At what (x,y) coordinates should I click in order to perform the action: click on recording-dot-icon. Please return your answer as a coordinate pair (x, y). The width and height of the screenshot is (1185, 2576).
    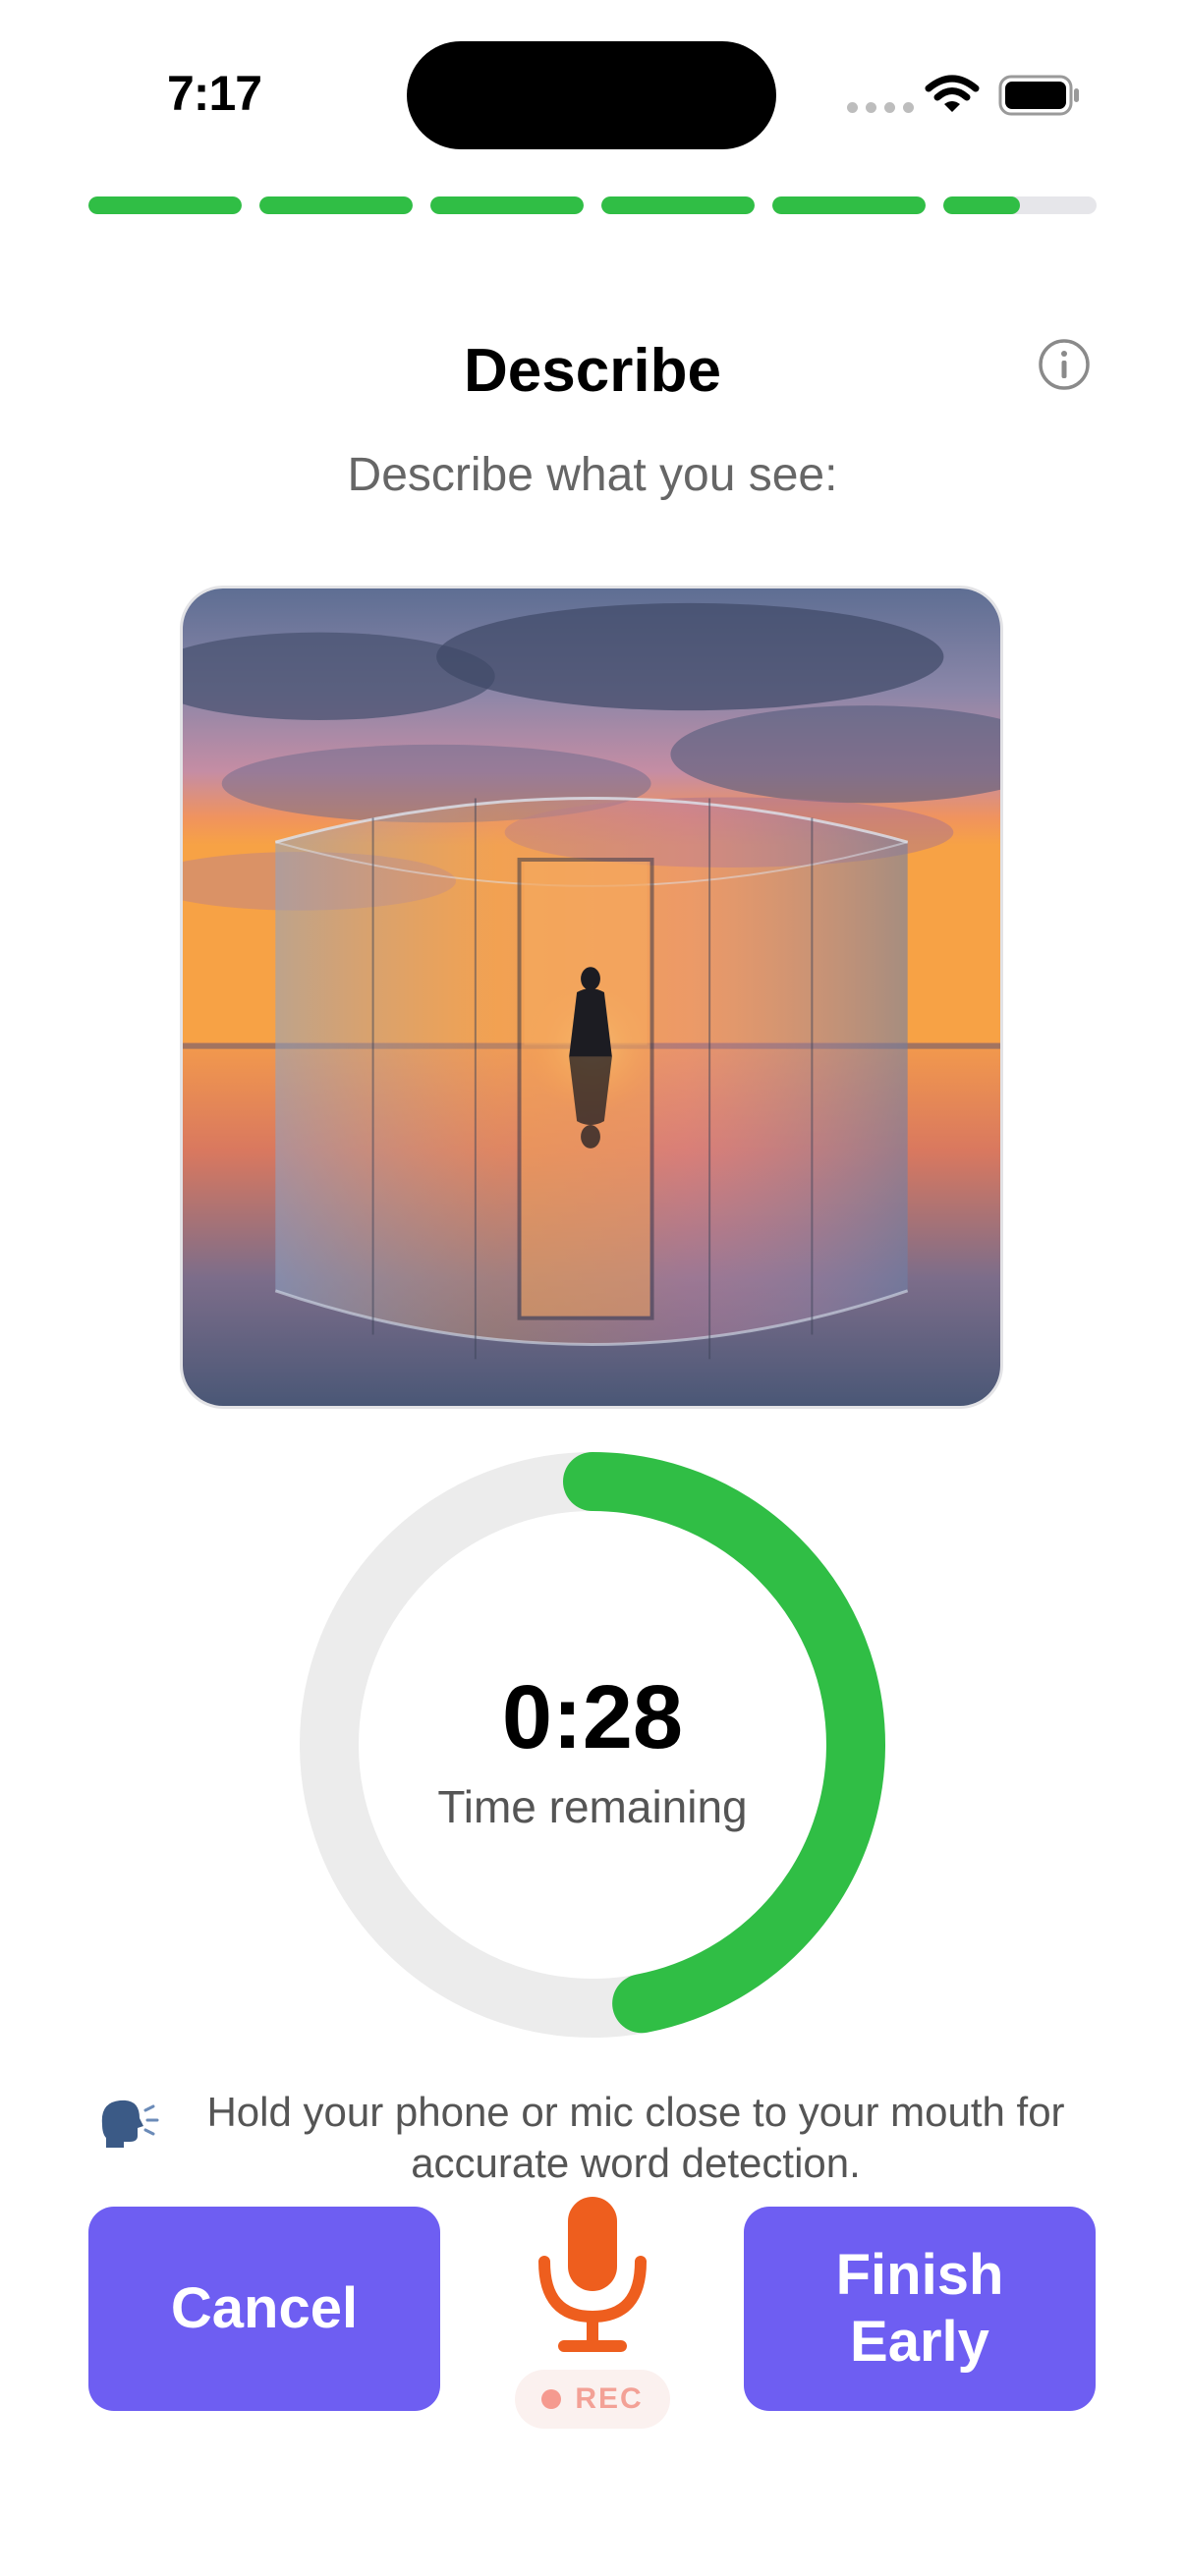
    Looking at the image, I should click on (552, 2399).